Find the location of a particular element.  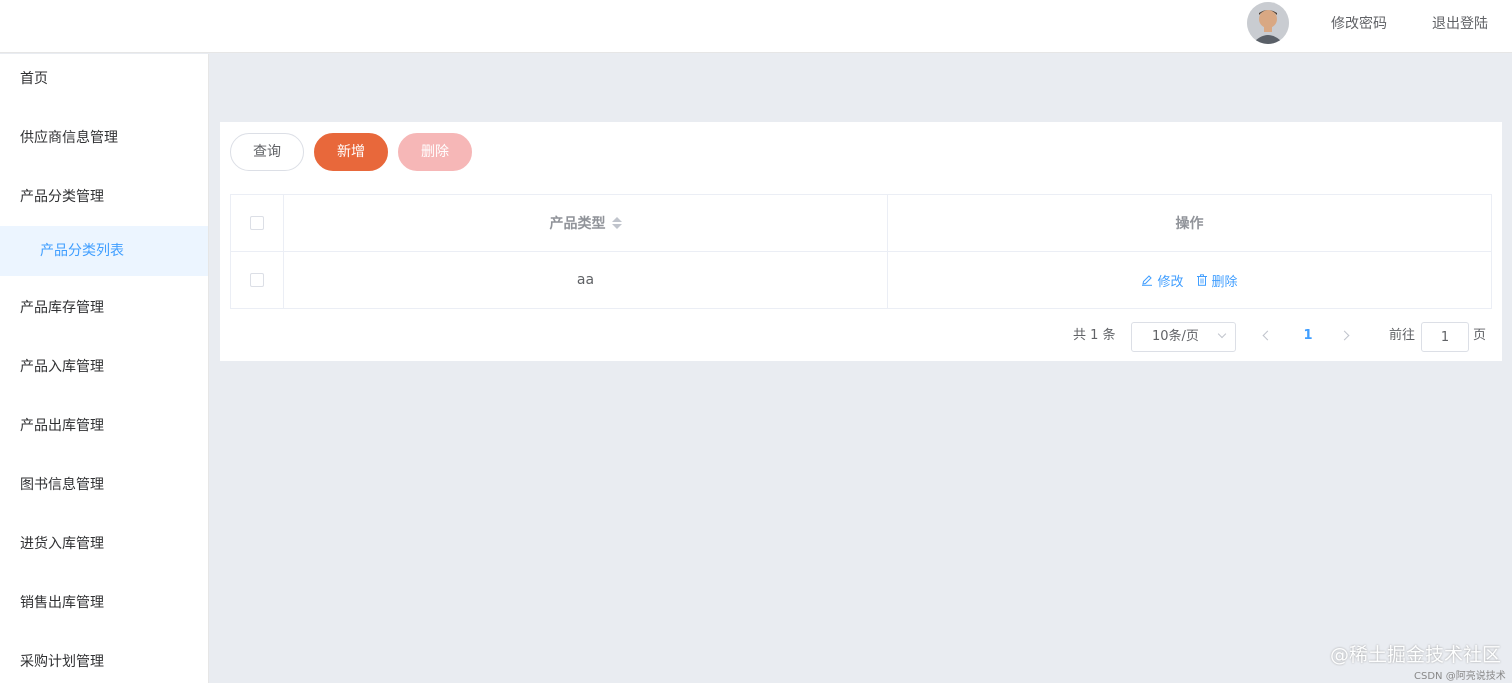

chevron-left-icon is located at coordinates (1267, 335).